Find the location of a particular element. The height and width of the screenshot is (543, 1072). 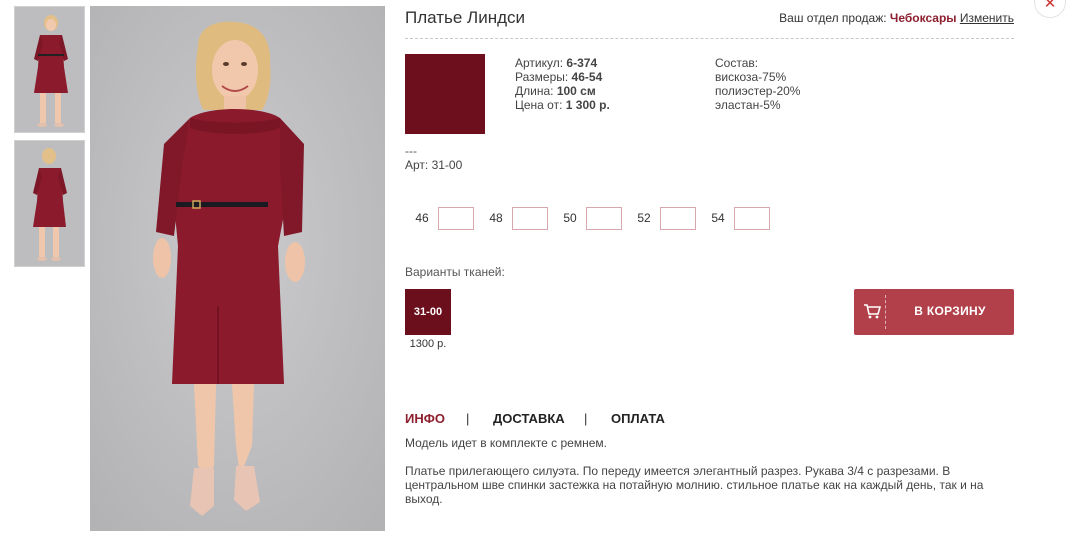

sales-region: Ваш отдел продаж: Чебоксары Изменить is located at coordinates (896, 18).